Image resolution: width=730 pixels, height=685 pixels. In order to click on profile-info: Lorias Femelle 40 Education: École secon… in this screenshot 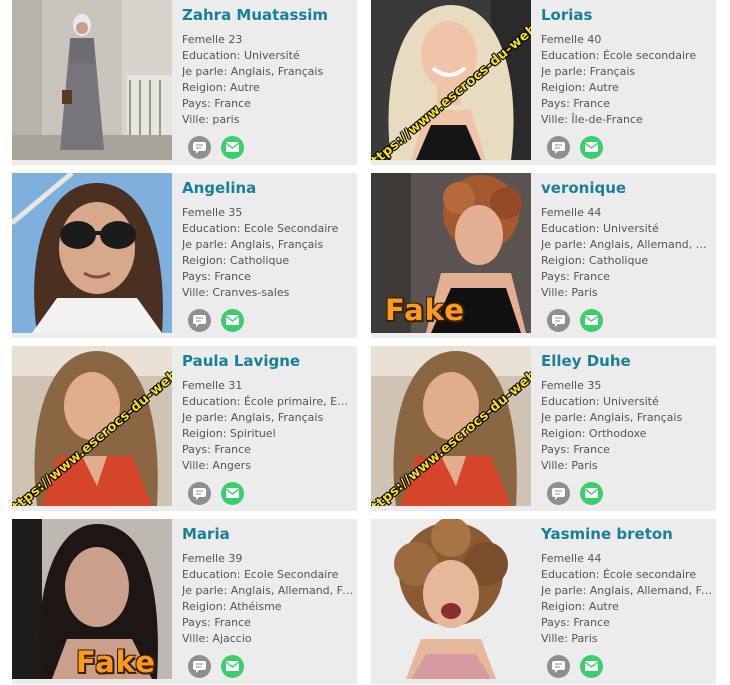, I will do `click(627, 67)`.